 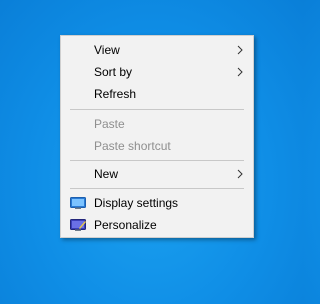 What do you see at coordinates (115, 94) in the screenshot?
I see `menu-item-label: Refresh` at bounding box center [115, 94].